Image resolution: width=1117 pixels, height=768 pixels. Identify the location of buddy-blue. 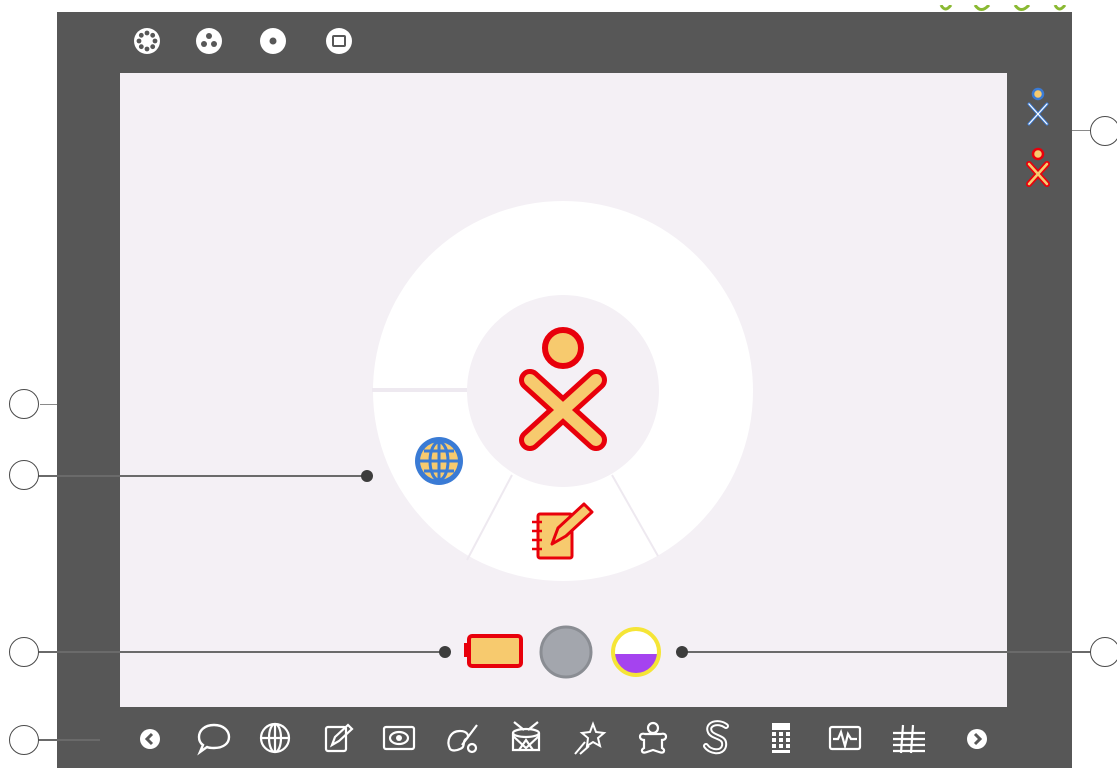
(1038, 107).